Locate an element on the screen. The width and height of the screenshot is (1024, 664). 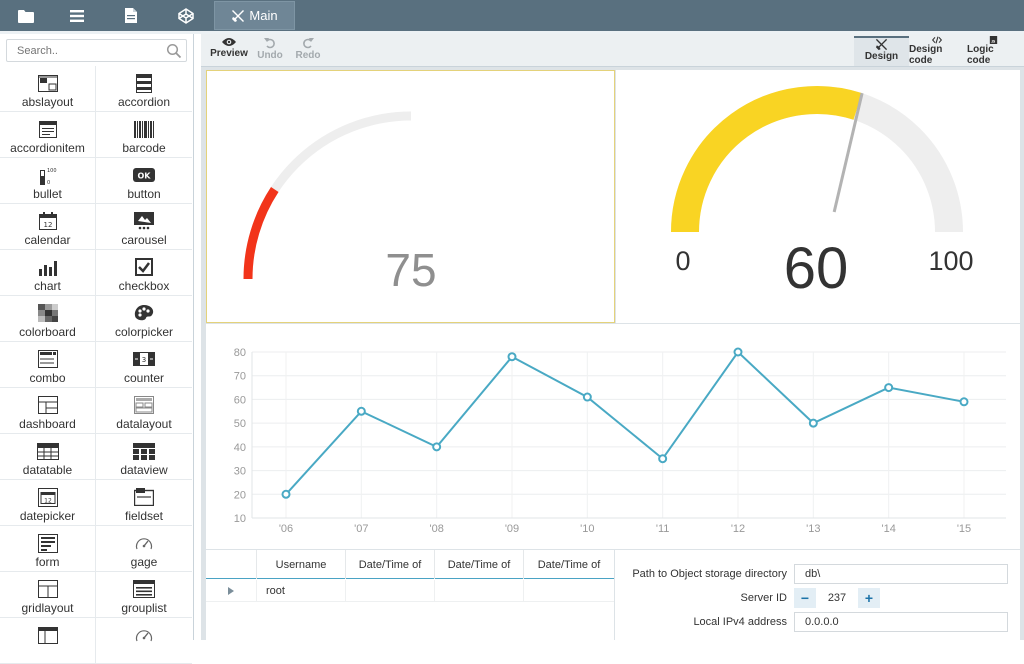
palette-item-button: OK button is located at coordinates (144, 181).